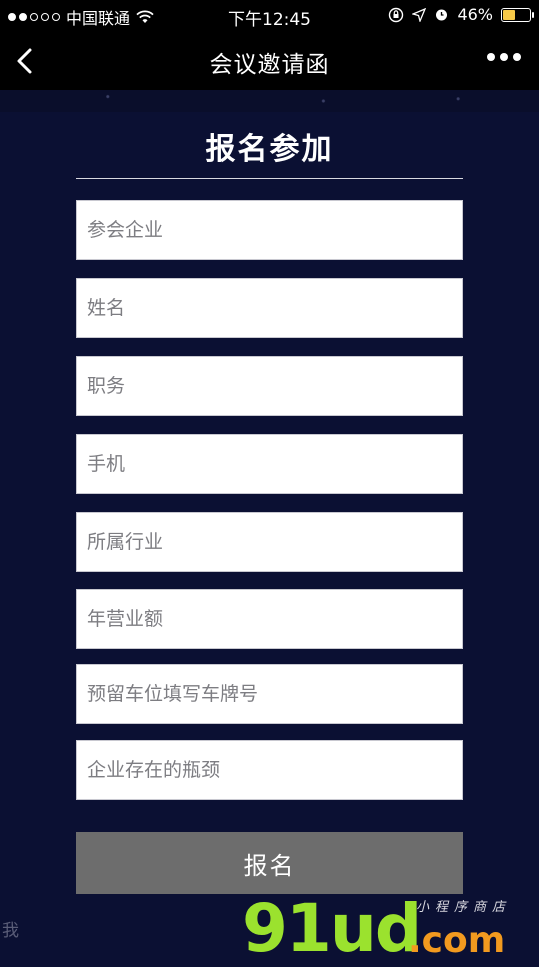 The height and width of the screenshot is (967, 539). I want to click on annual-revenue-field, so click(269, 619).